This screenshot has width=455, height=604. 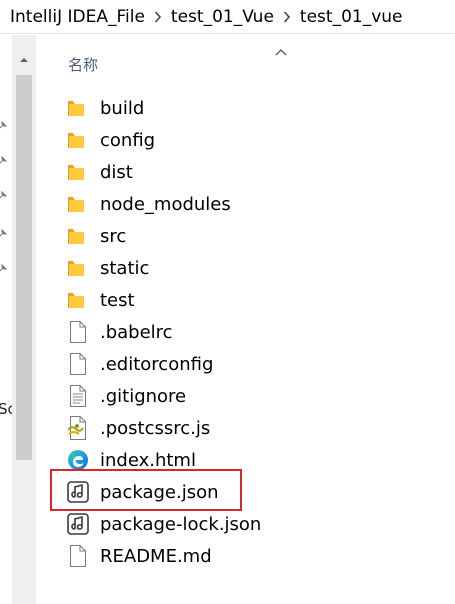 I want to click on list-item: .editorconfig, so click(x=260, y=364).